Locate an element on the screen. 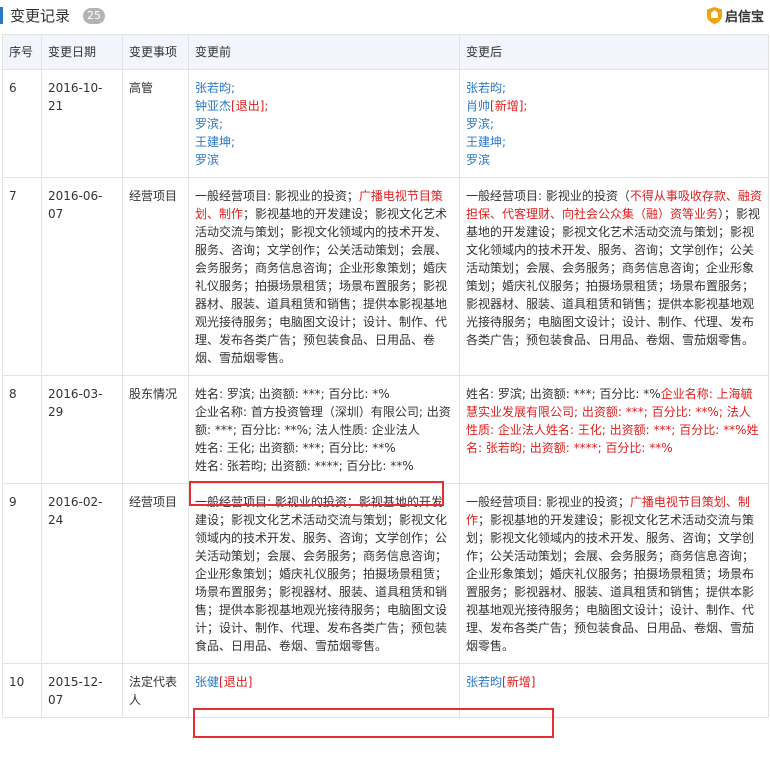  change-line: 姓名: 王化; 出资额: ***; 百分比: **% is located at coordinates (324, 448).